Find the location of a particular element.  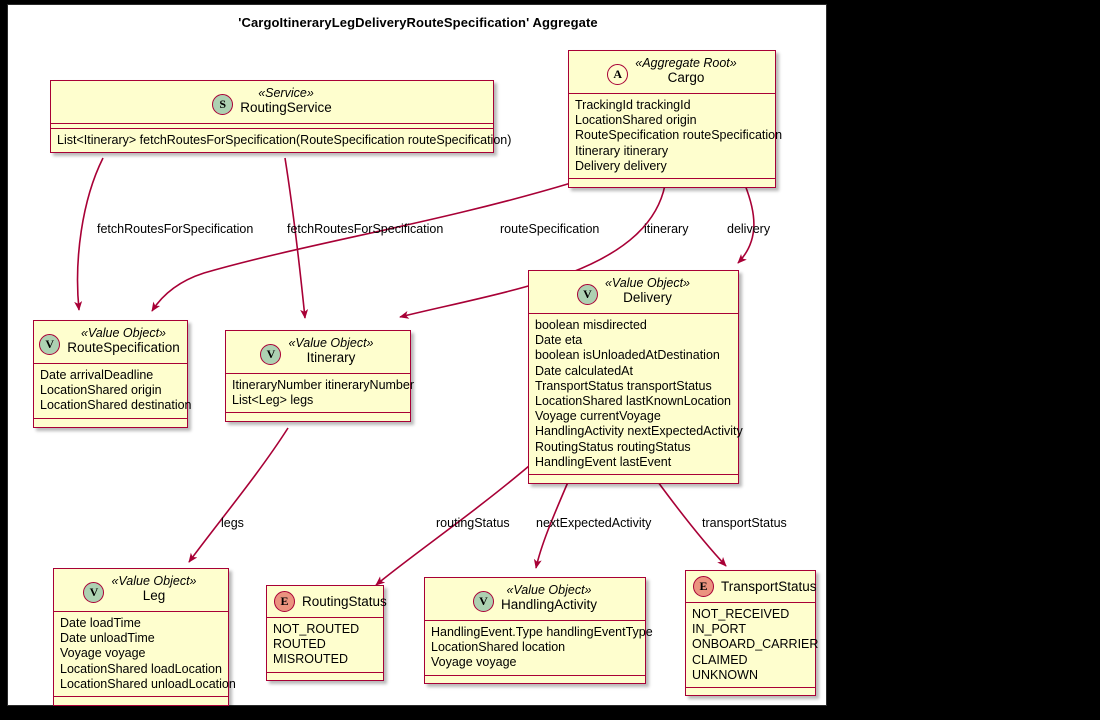

class-header-handling-activity: V «Value Object» HandlingActivity is located at coordinates (535, 599).